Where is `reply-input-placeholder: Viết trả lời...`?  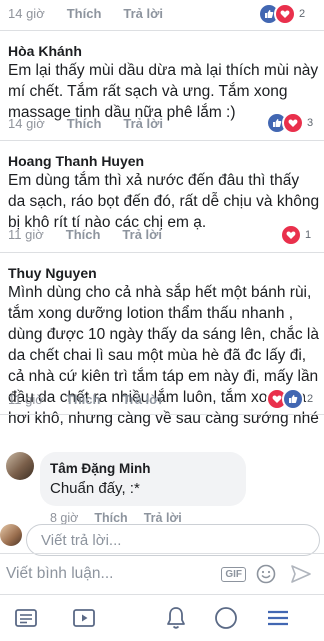 reply-input-placeholder: Viết trả lời... is located at coordinates (81, 540).